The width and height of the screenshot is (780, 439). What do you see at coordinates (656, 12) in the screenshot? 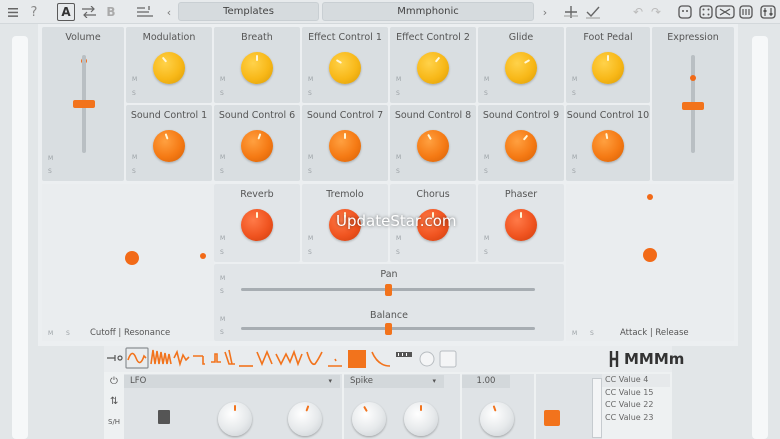
I see `redo-icon: ↷` at bounding box center [656, 12].